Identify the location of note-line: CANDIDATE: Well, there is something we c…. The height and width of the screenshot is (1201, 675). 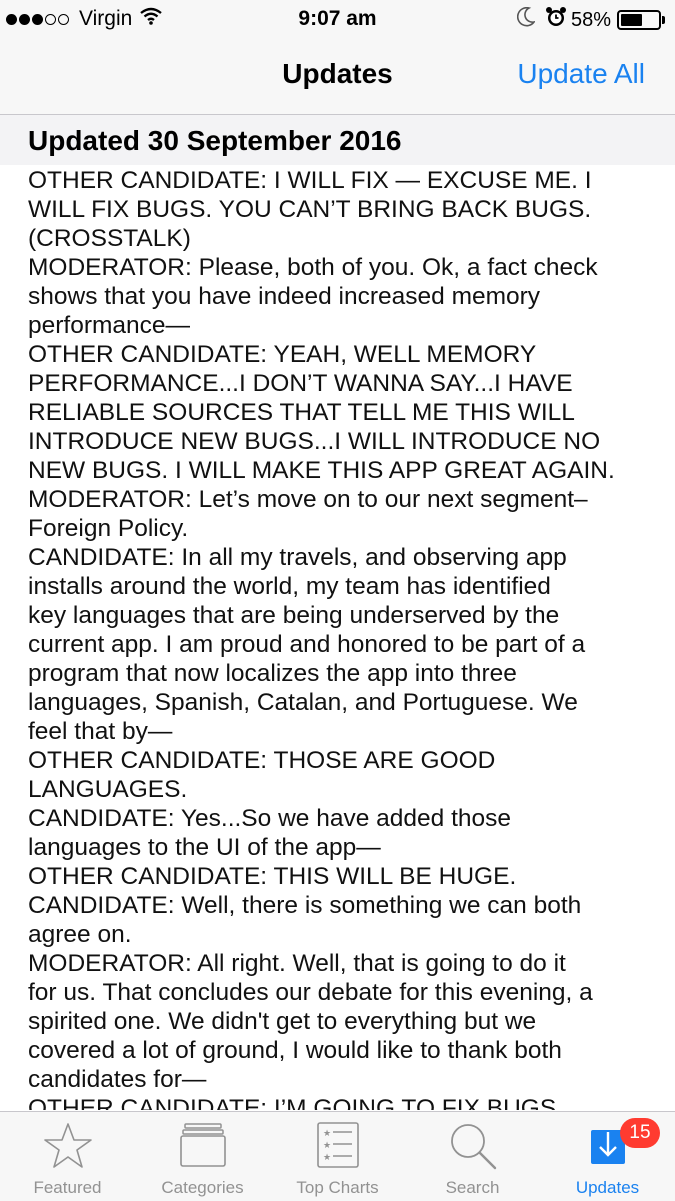
(305, 905).